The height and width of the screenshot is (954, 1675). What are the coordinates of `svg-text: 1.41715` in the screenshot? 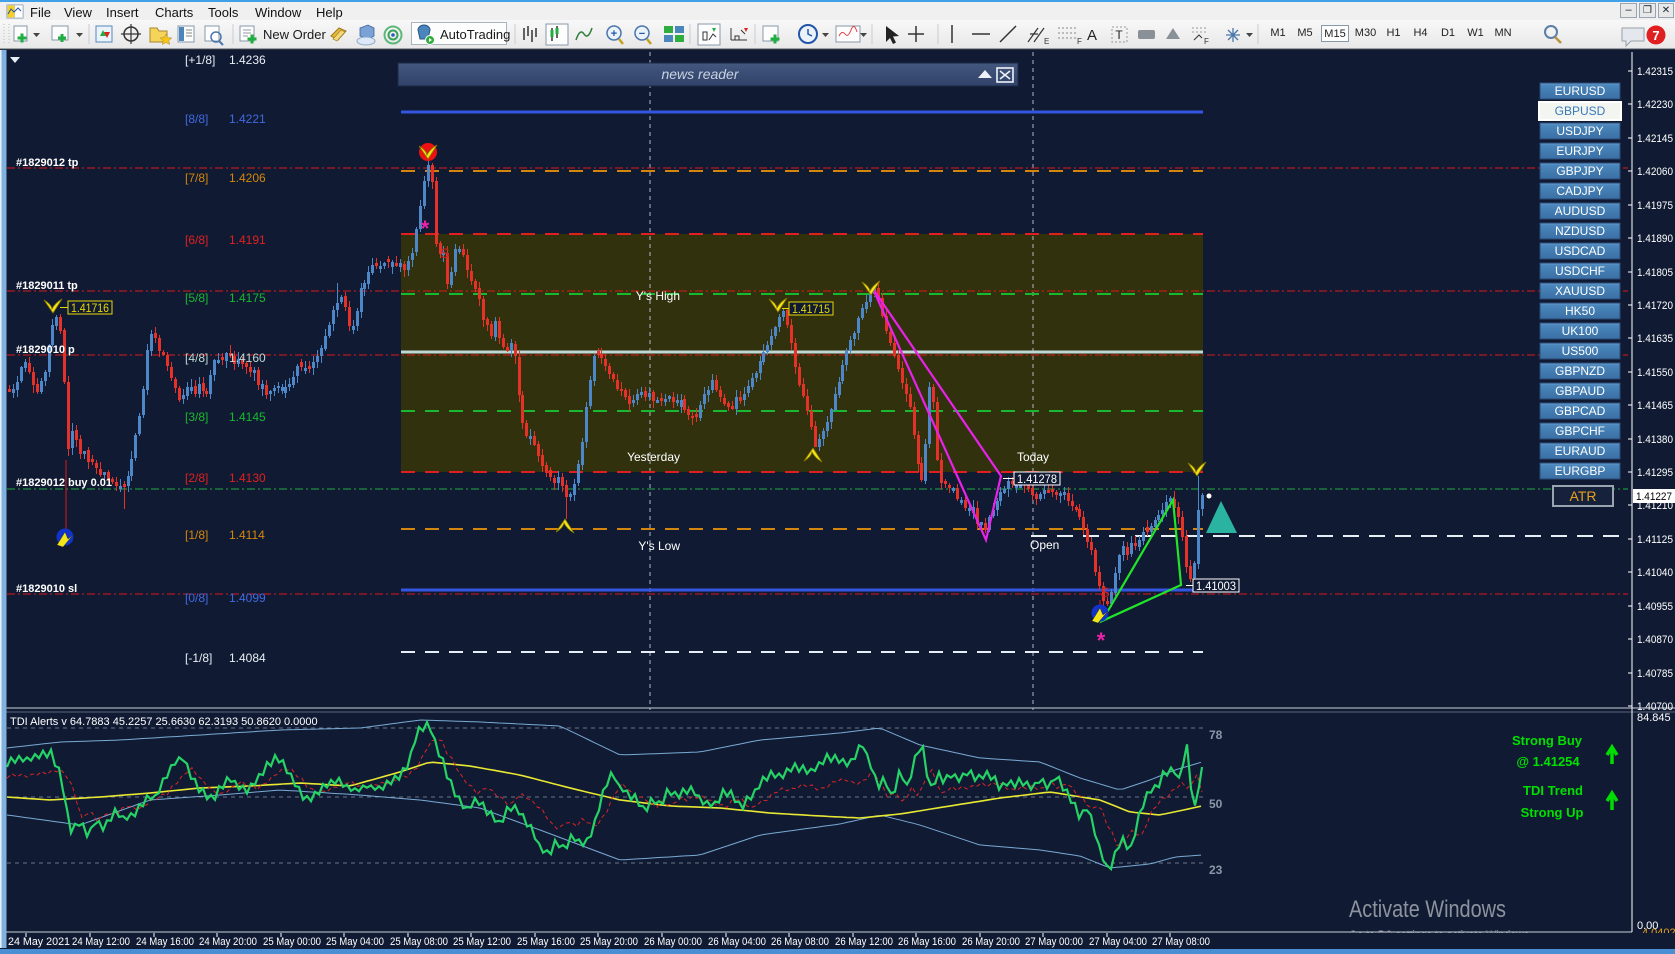 It's located at (811, 309).